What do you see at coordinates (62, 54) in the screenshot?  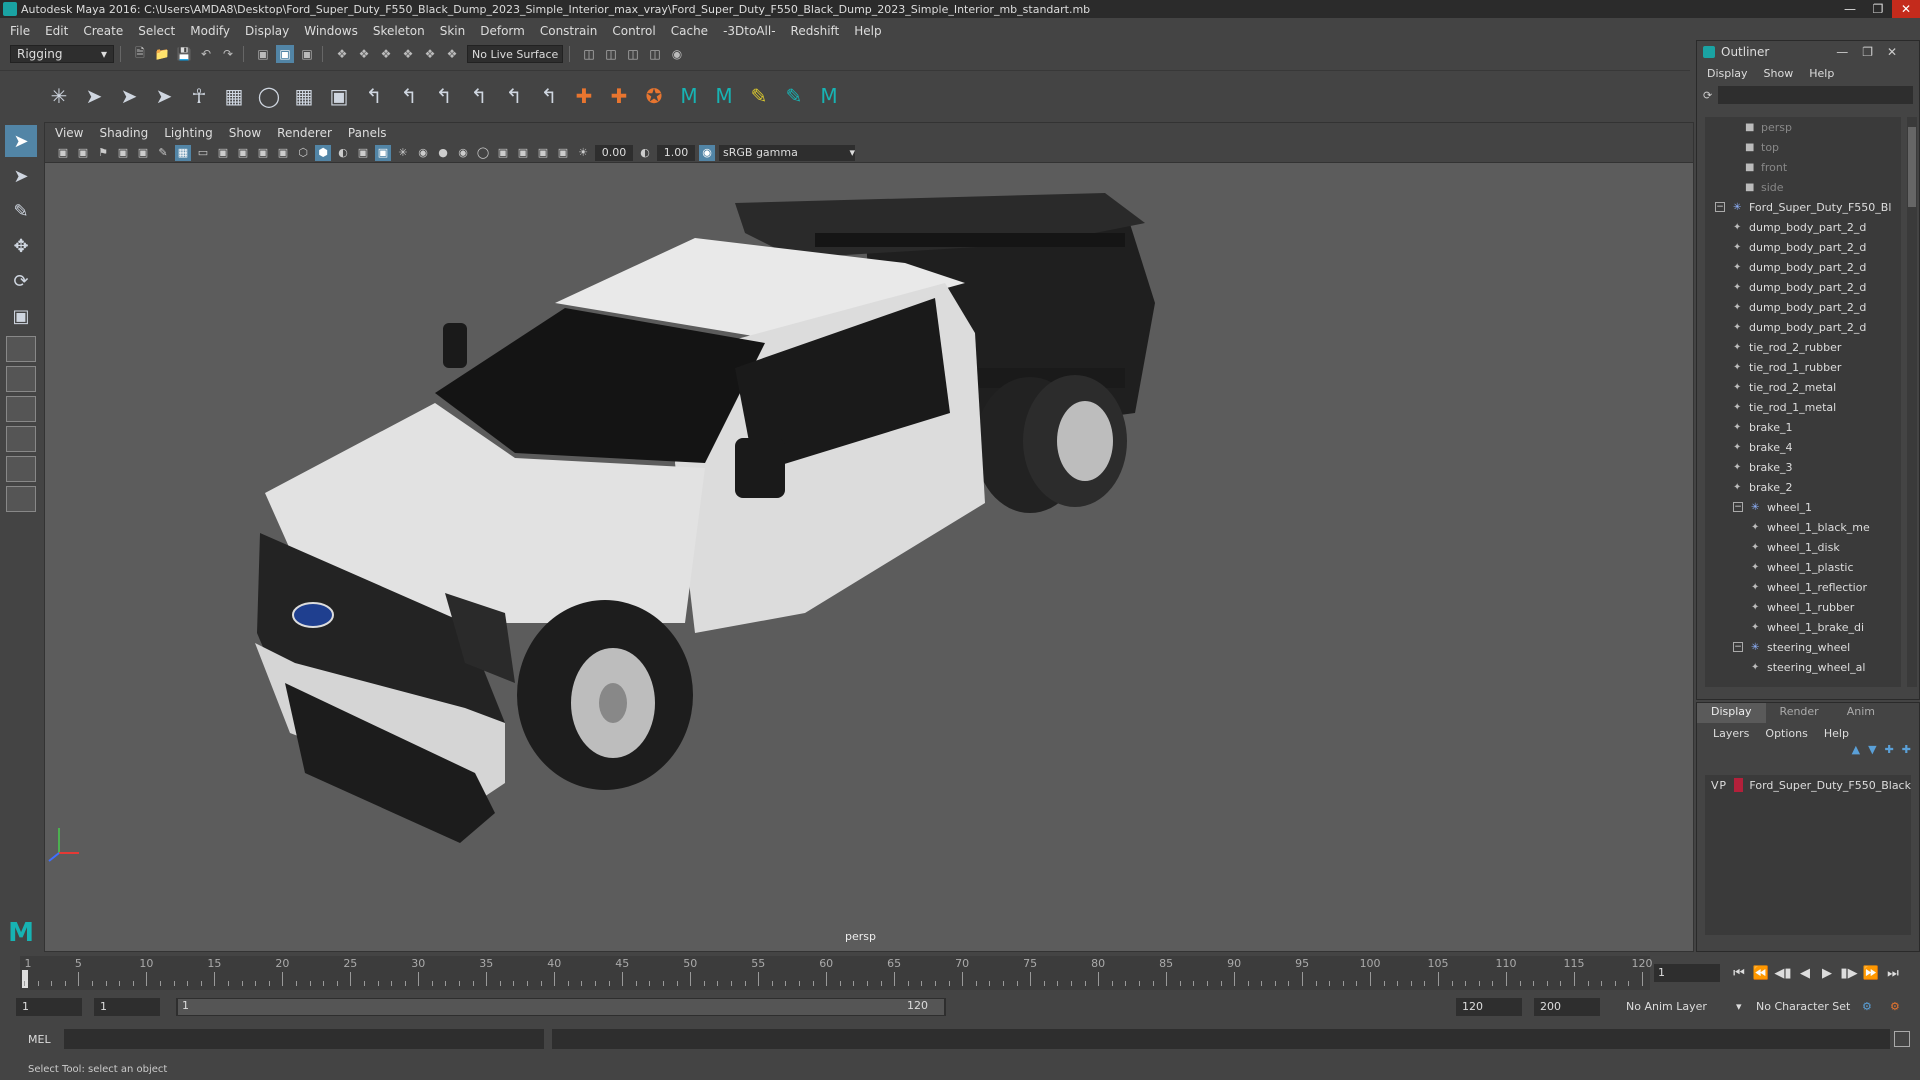 I see `menu-set-dropdown: Rigging ▾` at bounding box center [62, 54].